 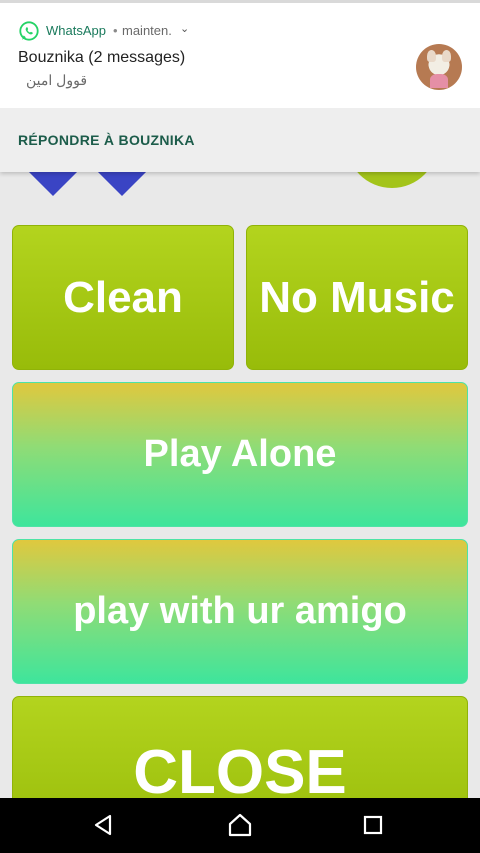 I want to click on notification-title: Bouznika (2 messages), so click(x=102, y=57).